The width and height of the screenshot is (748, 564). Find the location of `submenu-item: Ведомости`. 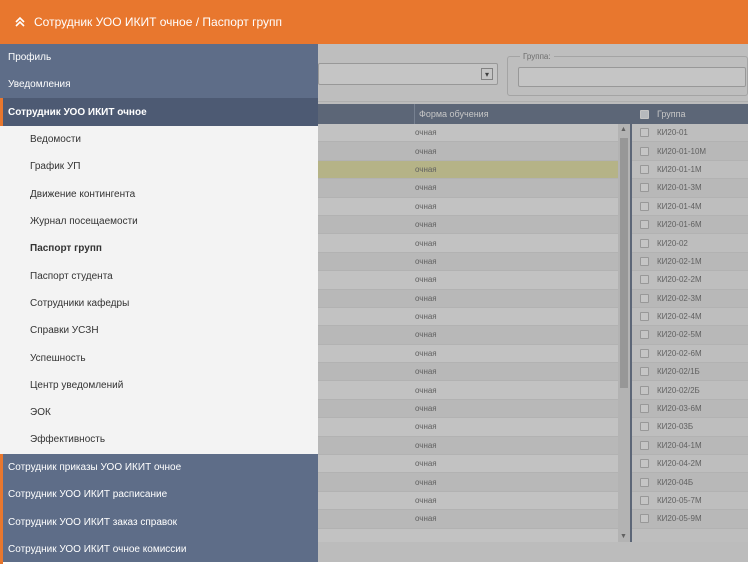

submenu-item: Ведомости is located at coordinates (159, 139).